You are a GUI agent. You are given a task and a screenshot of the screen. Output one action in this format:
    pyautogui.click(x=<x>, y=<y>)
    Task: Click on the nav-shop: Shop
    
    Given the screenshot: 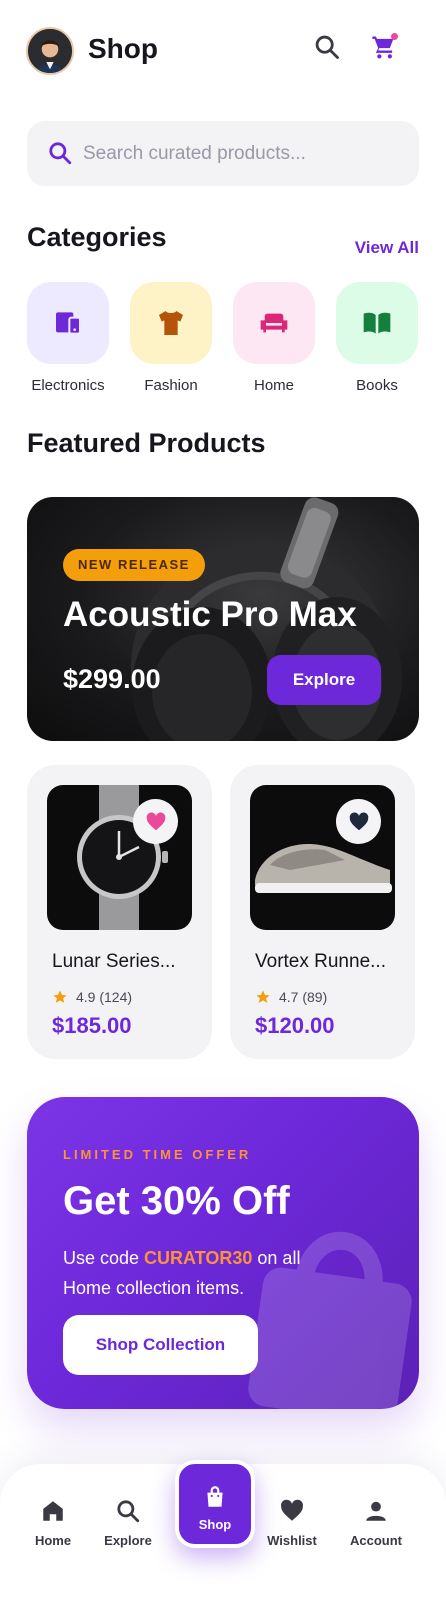 What is the action you would take?
    pyautogui.click(x=215, y=1504)
    